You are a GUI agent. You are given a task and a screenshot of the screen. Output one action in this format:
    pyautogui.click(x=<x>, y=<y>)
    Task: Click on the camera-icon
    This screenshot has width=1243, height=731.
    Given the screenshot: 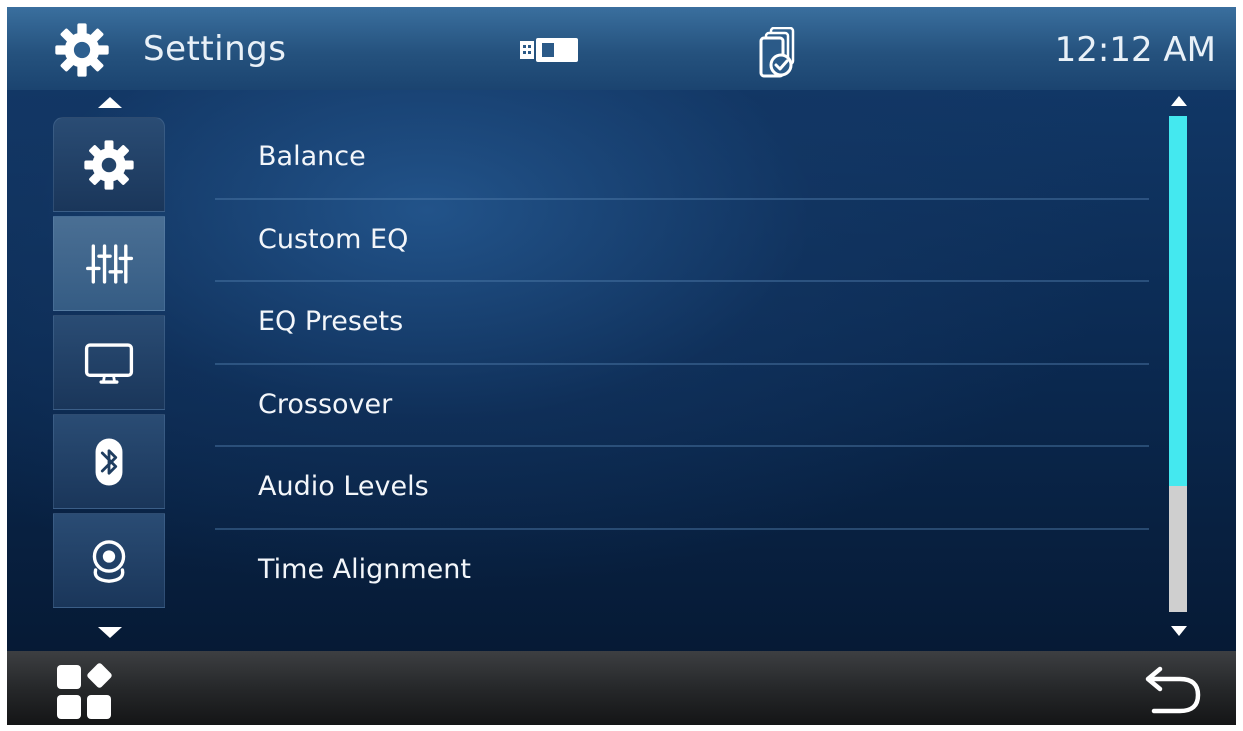 What is the action you would take?
    pyautogui.click(x=109, y=561)
    